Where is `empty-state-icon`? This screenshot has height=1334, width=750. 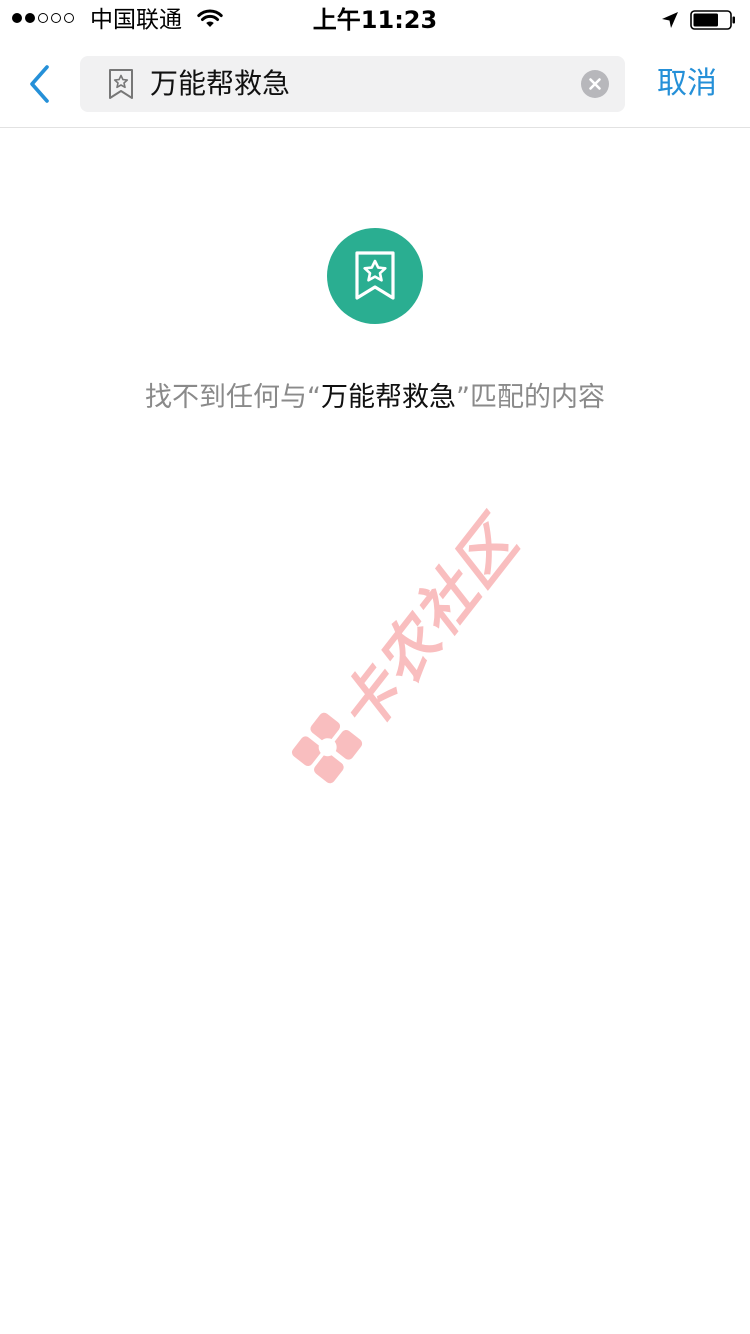 empty-state-icon is located at coordinates (375, 276).